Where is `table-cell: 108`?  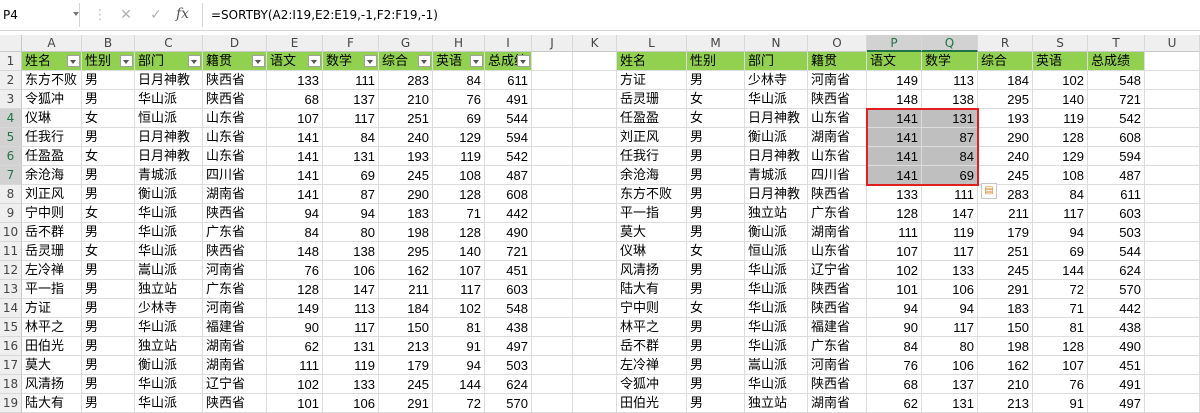 table-cell: 108 is located at coordinates (459, 175).